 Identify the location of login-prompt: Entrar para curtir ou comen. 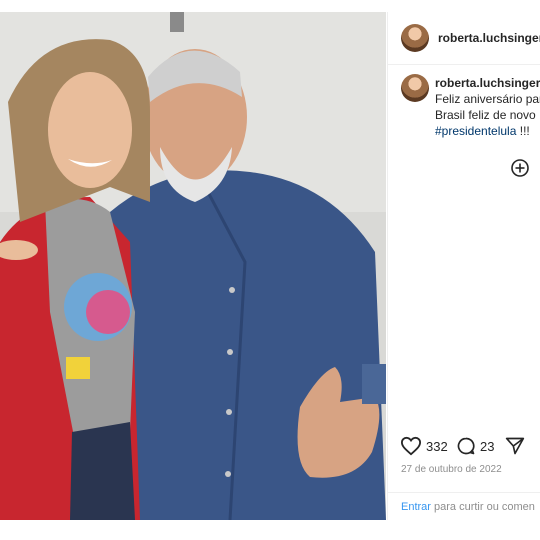
(464, 506).